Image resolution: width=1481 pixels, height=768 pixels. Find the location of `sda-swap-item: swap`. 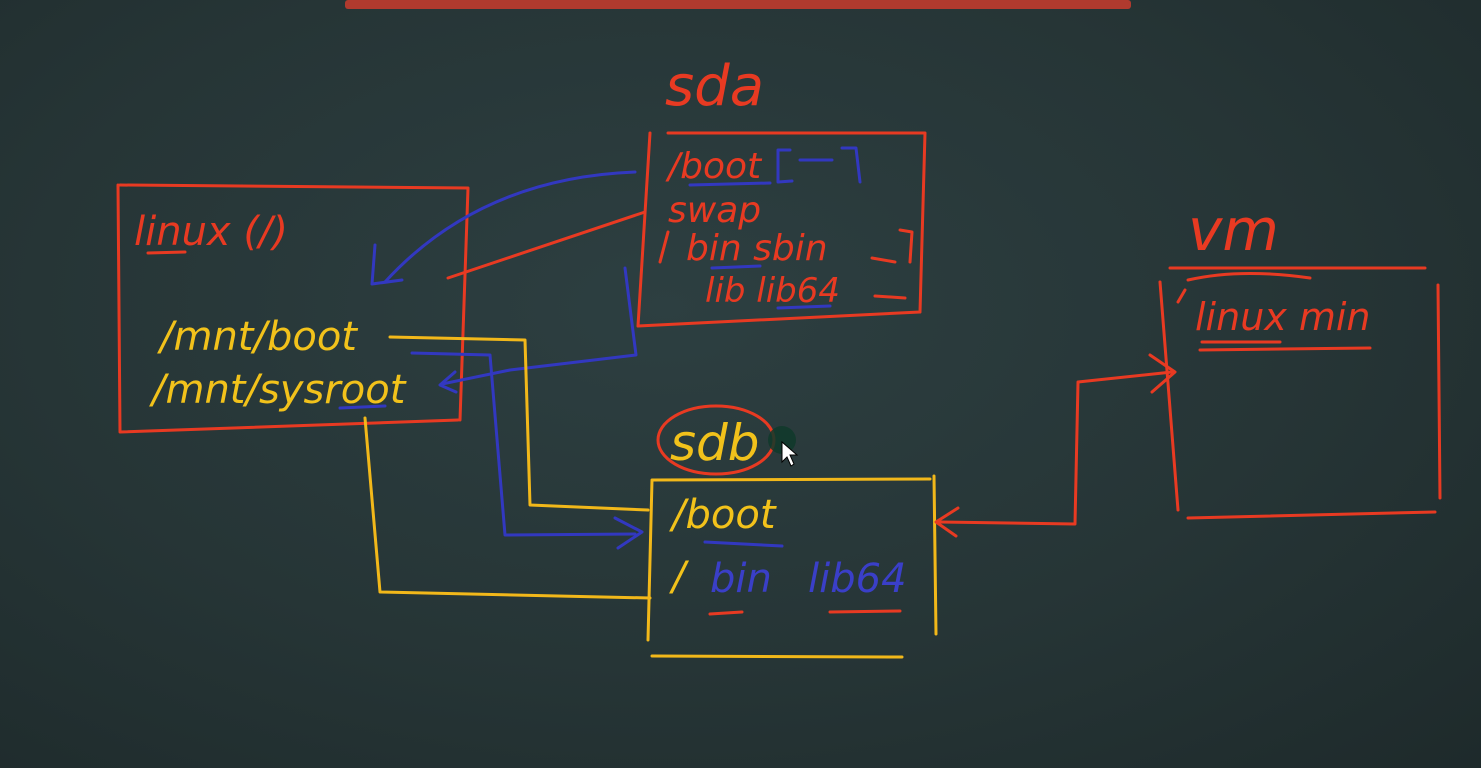

sda-swap-item: swap is located at coordinates (714, 210).